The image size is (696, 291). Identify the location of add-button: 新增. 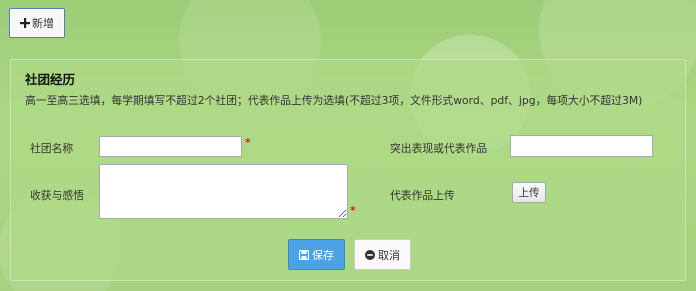
(37, 23).